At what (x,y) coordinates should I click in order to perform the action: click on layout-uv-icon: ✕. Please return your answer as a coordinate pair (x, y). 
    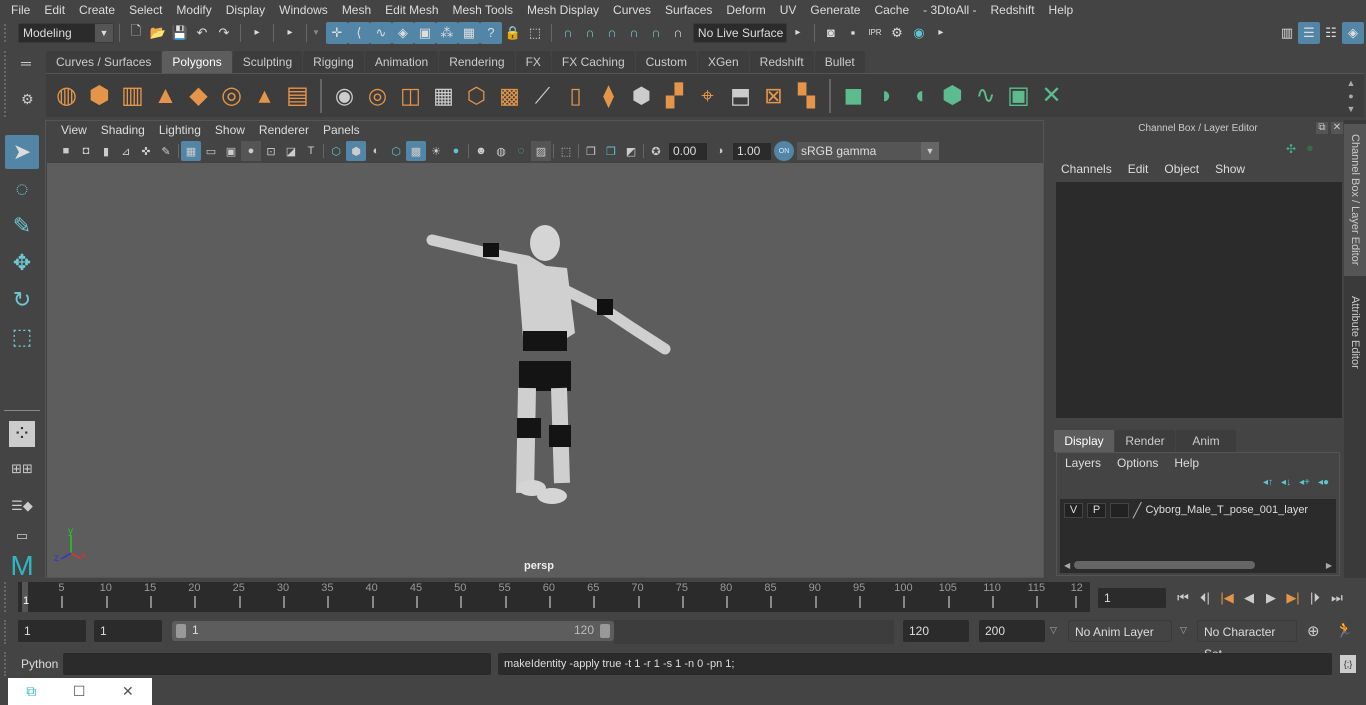
    Looking at the image, I should click on (1051, 96).